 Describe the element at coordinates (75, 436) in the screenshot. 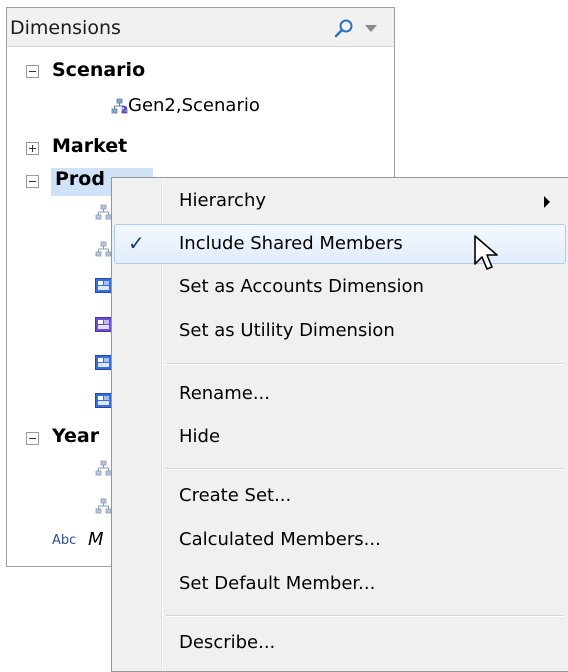

I see `dimension-year: Year` at that location.